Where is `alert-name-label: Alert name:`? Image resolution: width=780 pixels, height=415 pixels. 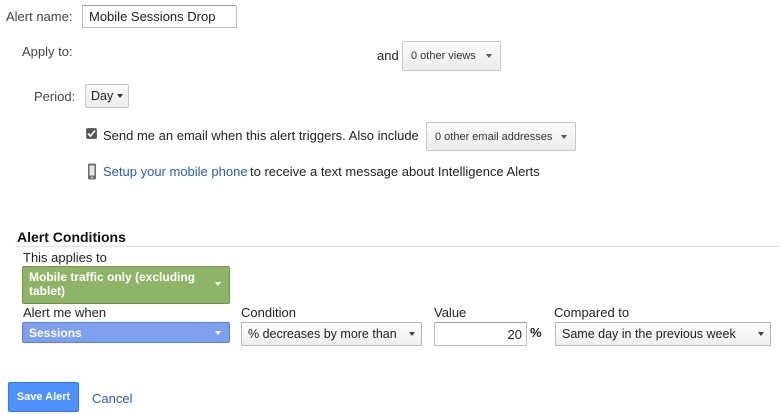 alert-name-label: Alert name: is located at coordinates (39, 16).